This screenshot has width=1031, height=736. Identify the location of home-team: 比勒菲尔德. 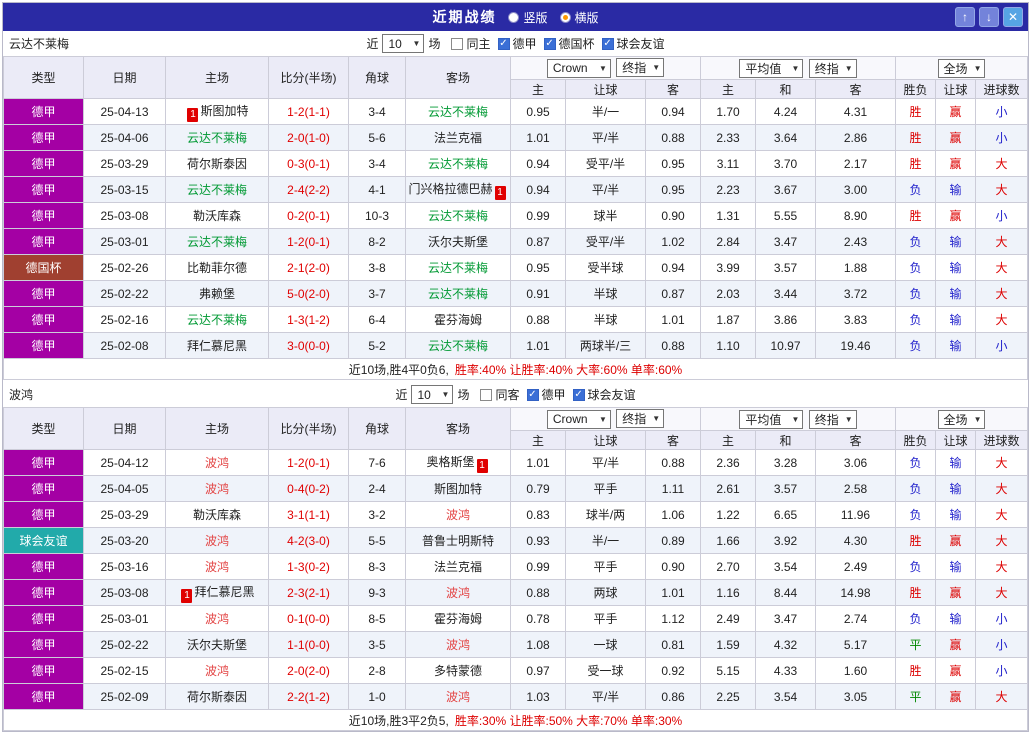
(217, 268).